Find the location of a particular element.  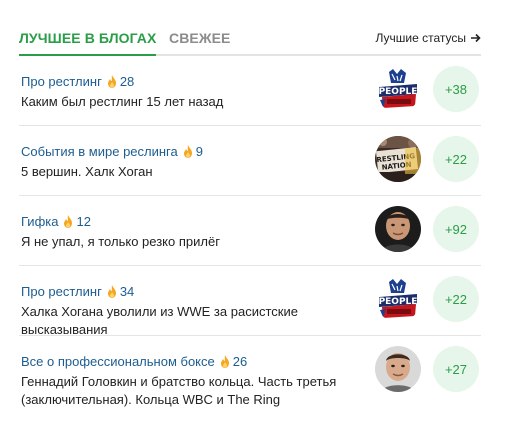

post-meta: Про рестлинг 34 is located at coordinates (77, 291).